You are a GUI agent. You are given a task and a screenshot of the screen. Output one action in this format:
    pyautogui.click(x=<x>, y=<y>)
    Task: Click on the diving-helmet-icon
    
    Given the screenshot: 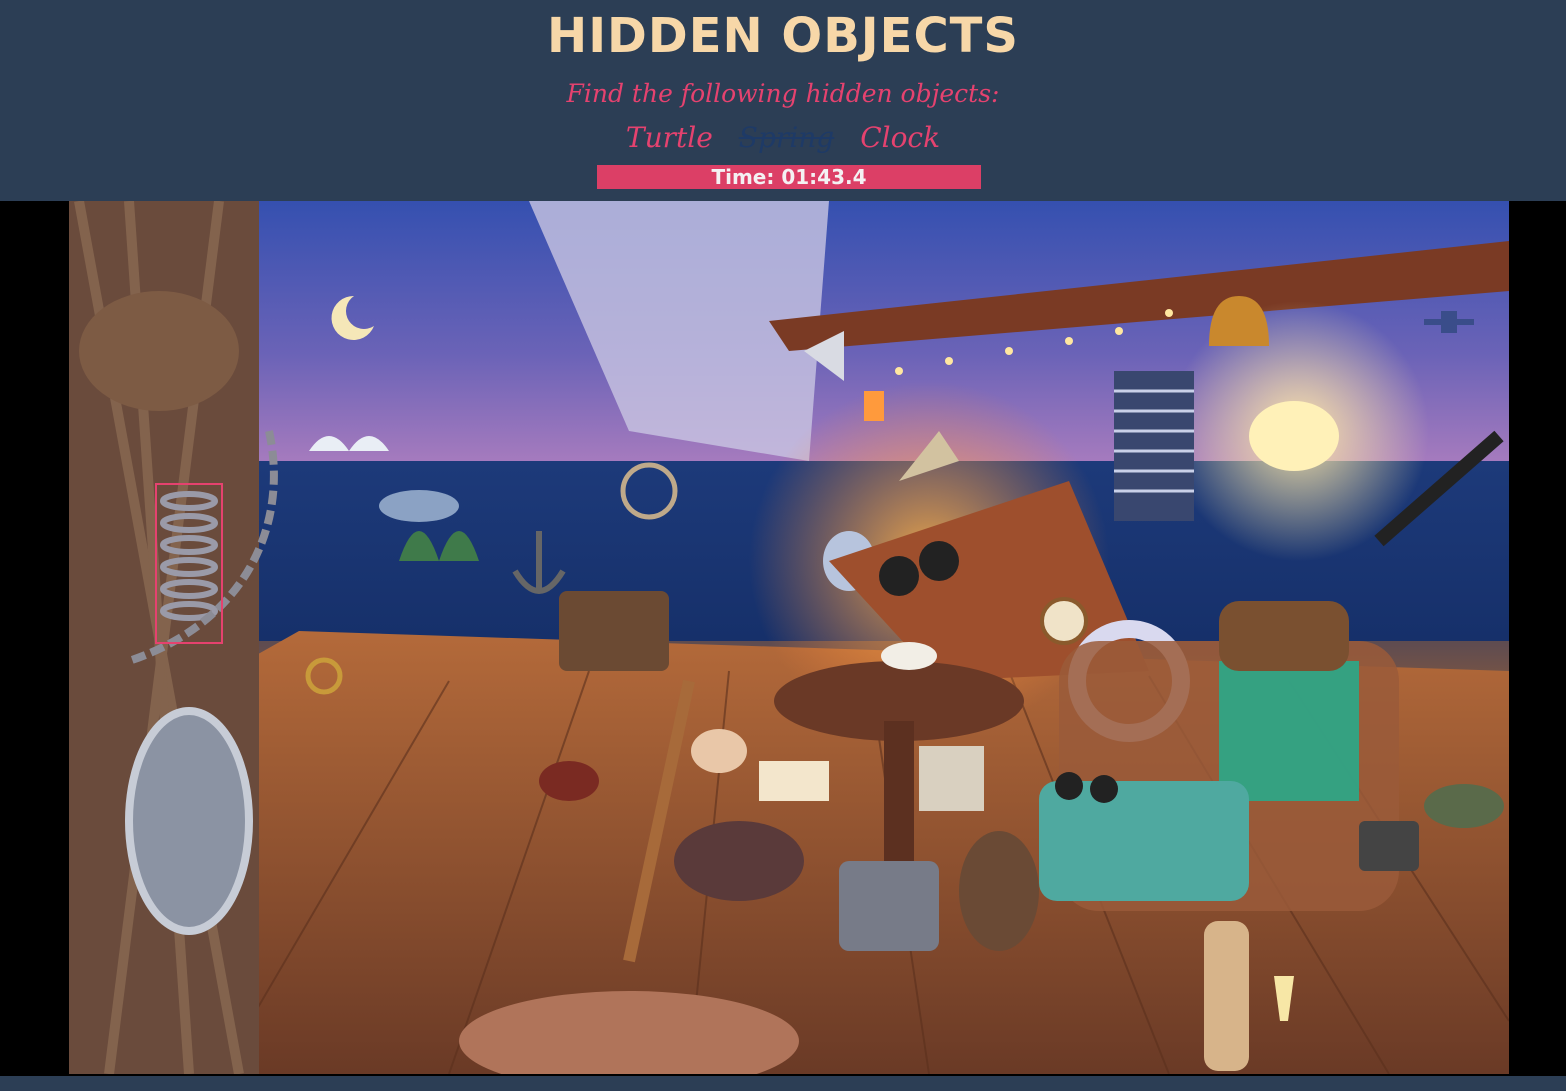 What is the action you would take?
    pyautogui.click(x=189, y=821)
    